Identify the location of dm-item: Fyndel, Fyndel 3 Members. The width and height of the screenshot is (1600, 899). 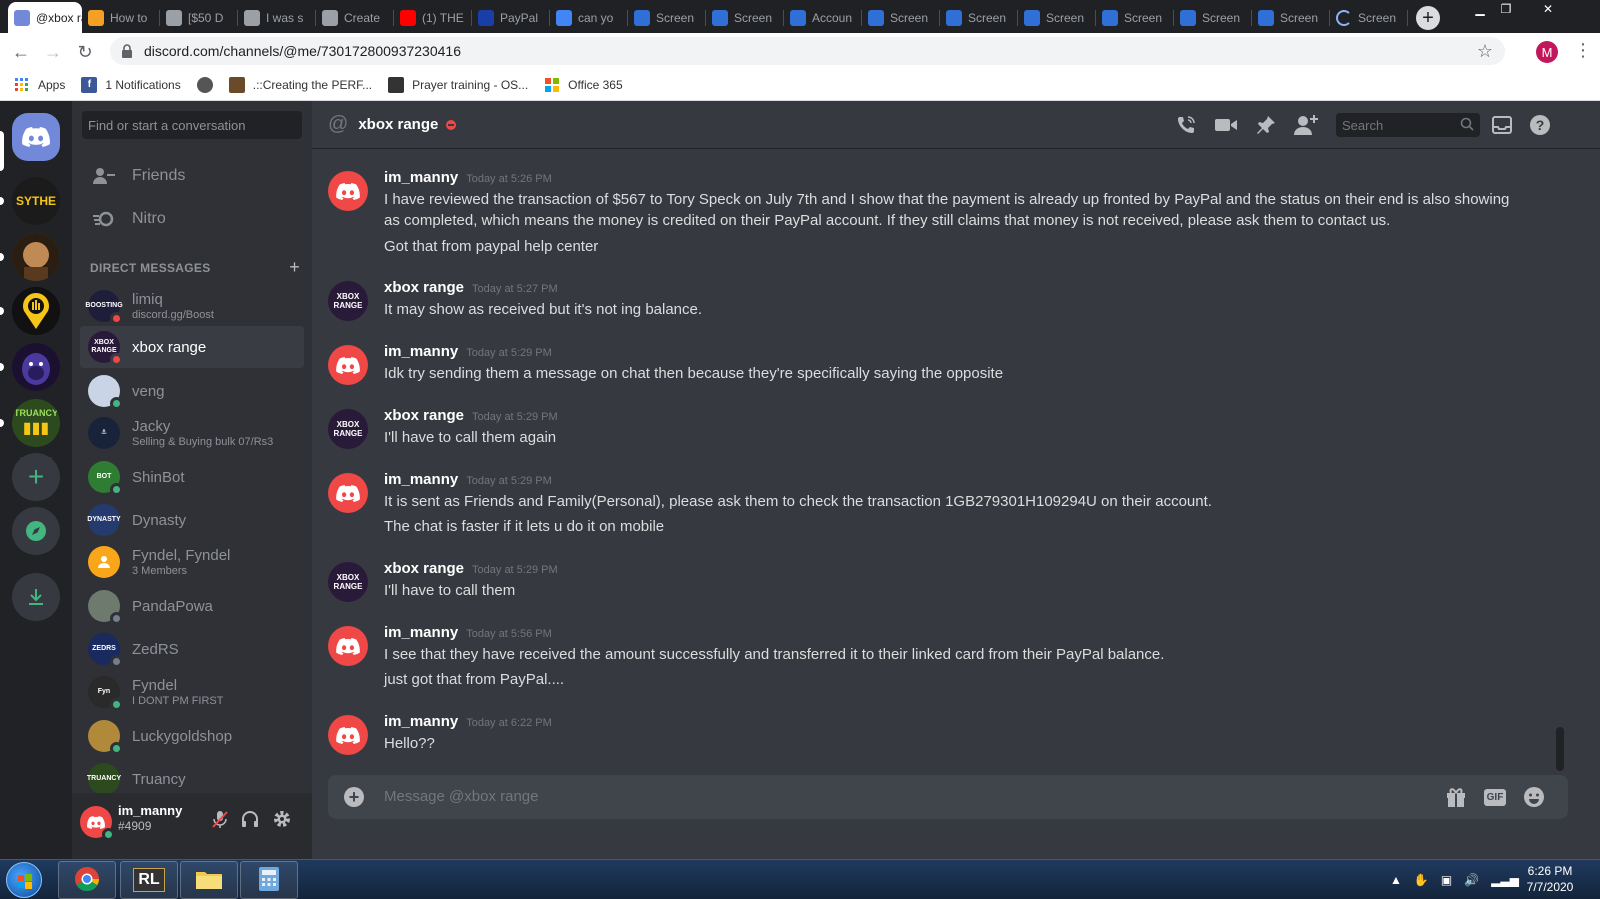
(192, 562).